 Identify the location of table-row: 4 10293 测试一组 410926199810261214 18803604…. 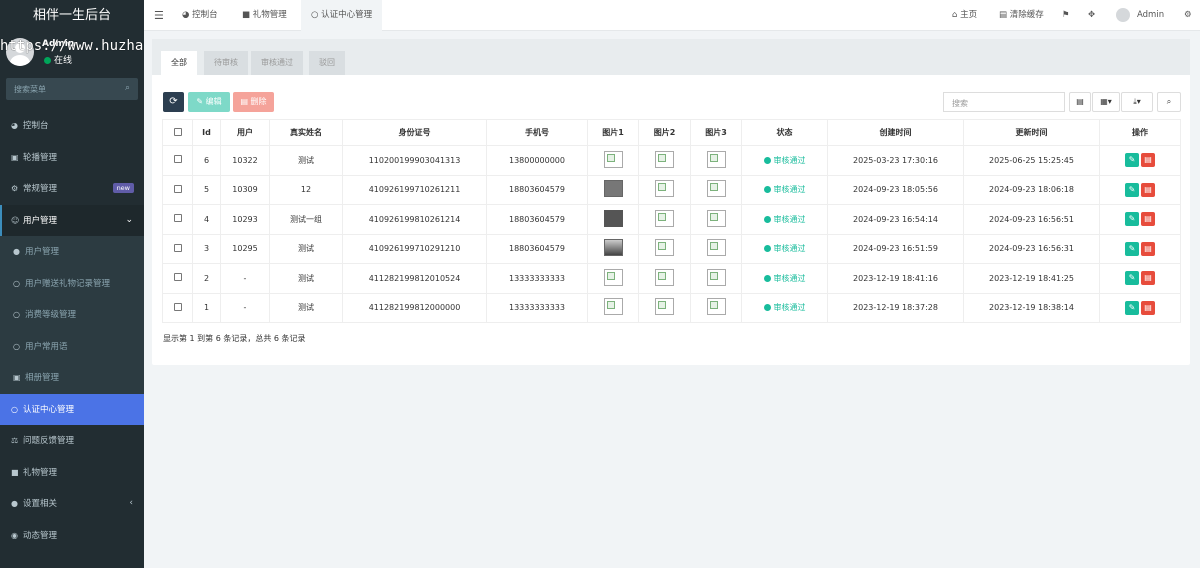
(671, 219).